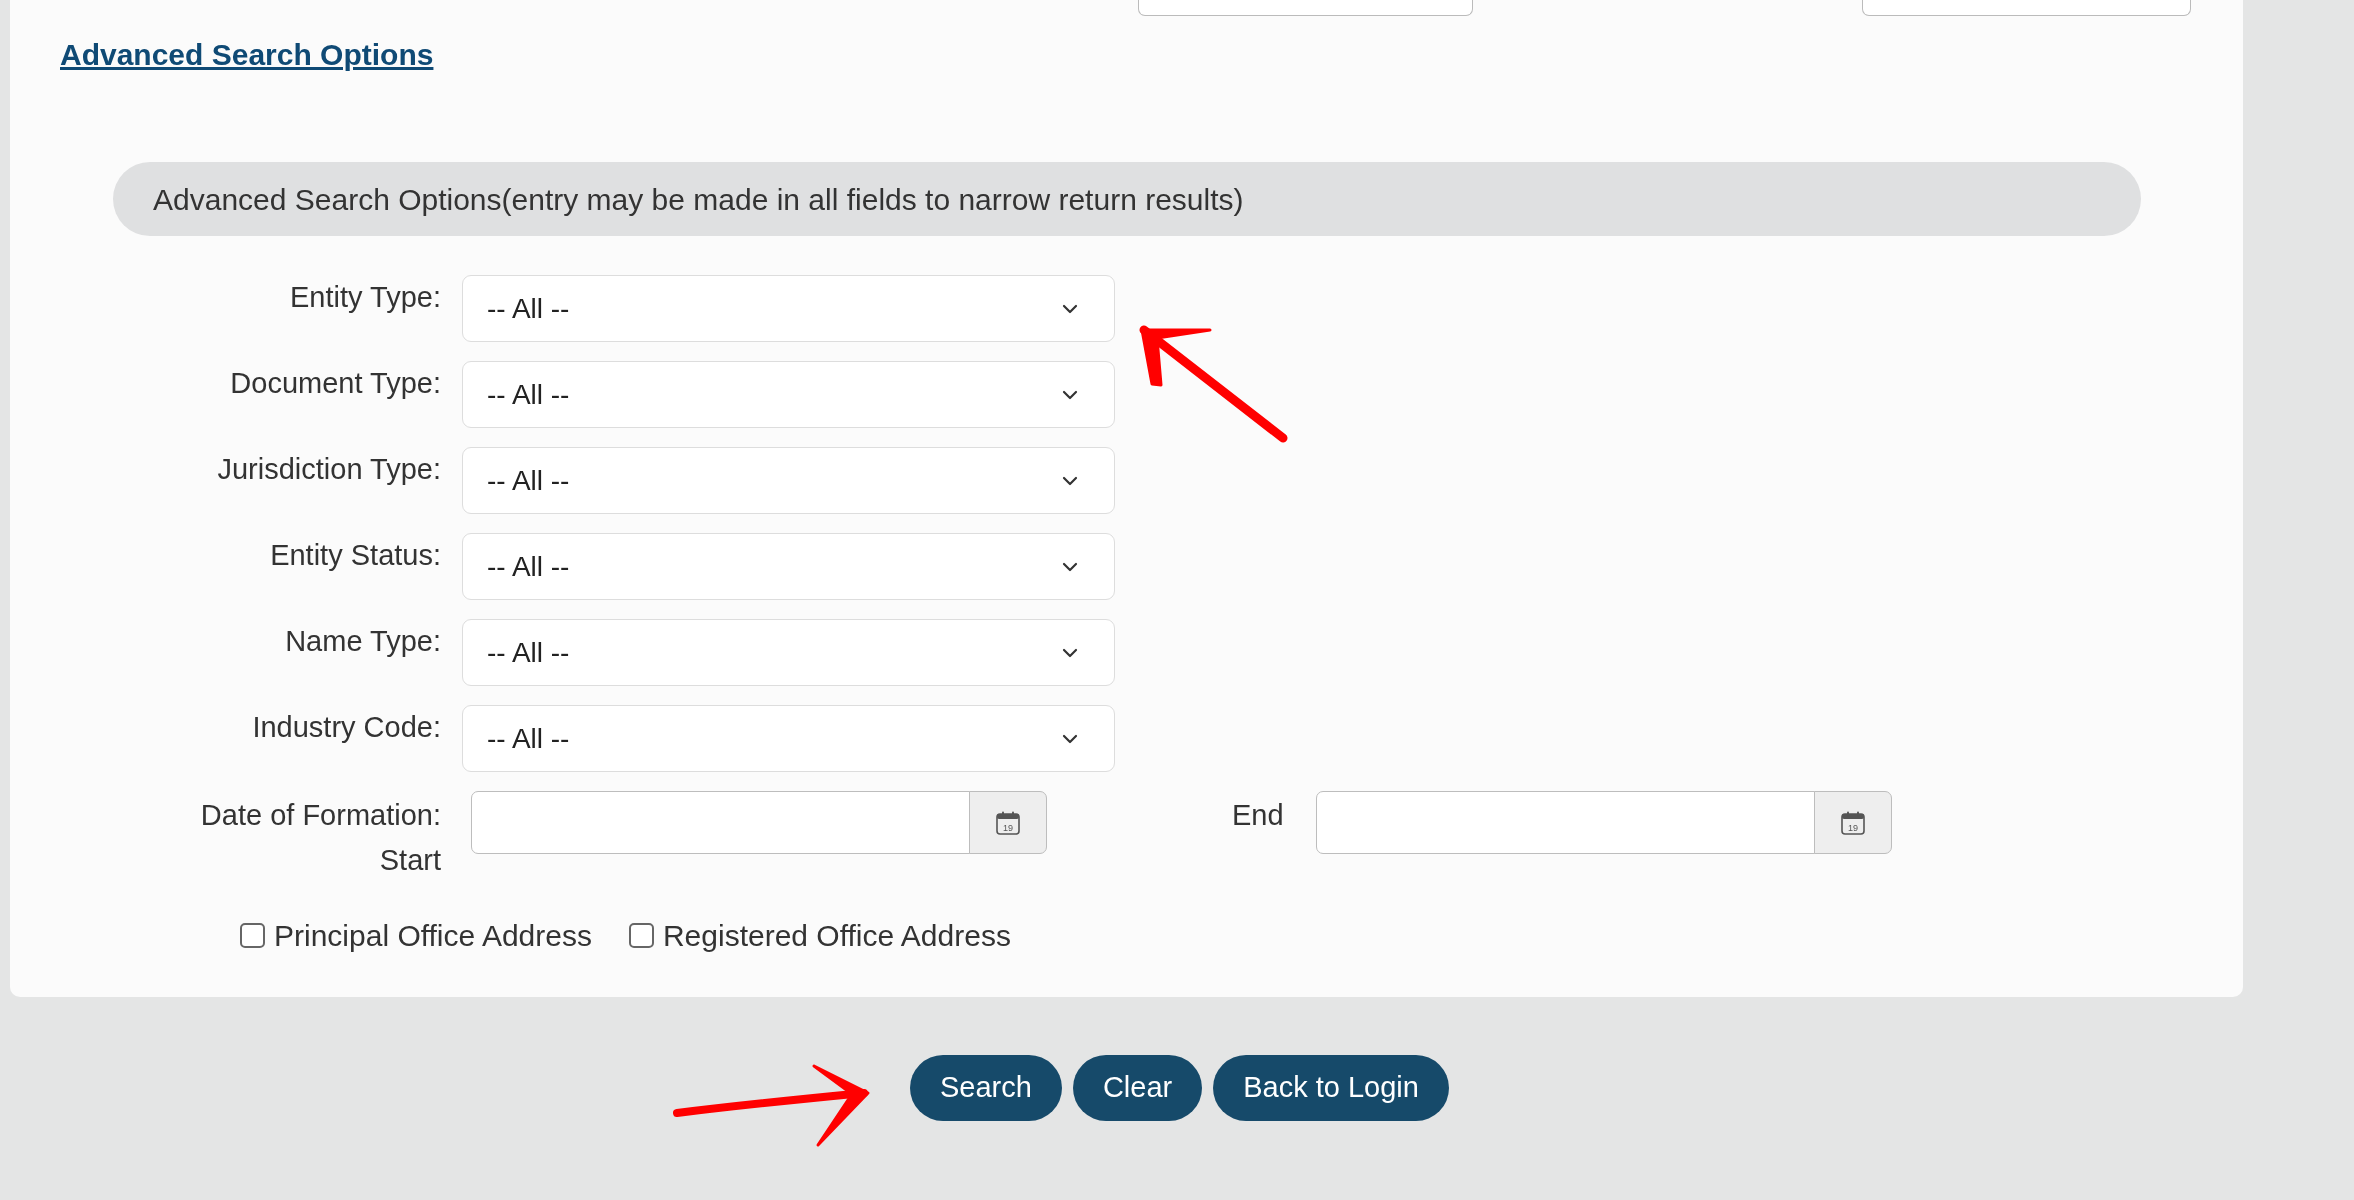  I want to click on action-button: Clear, so click(1137, 1088).